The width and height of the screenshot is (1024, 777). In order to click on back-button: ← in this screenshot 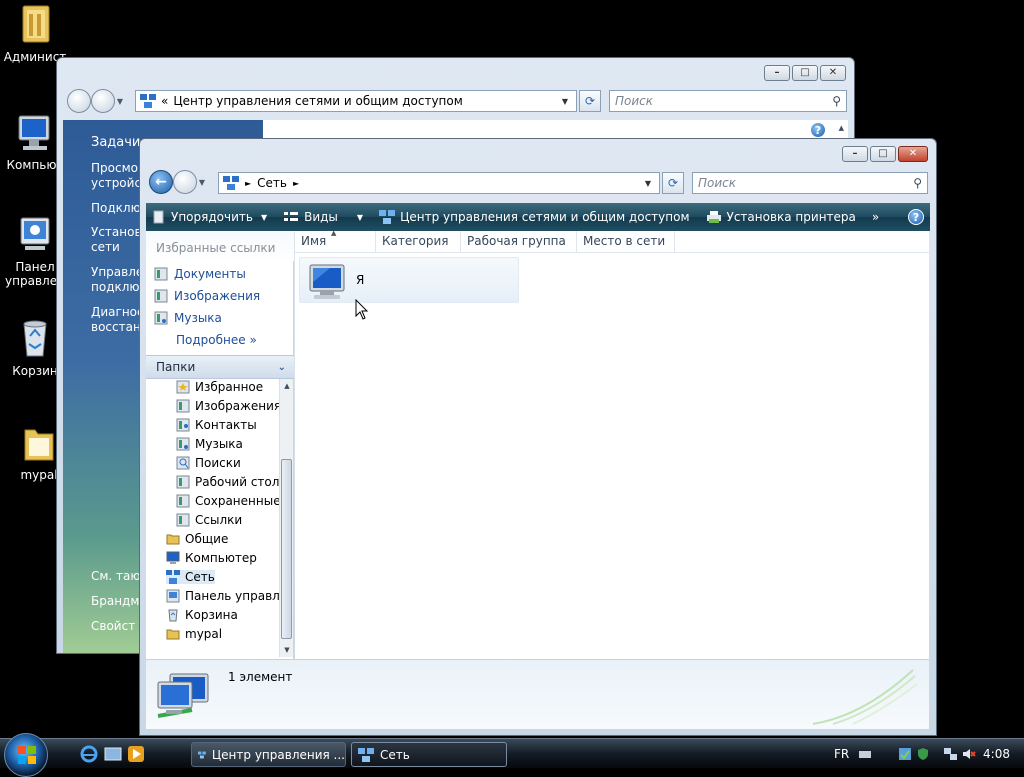, I will do `click(161, 182)`.